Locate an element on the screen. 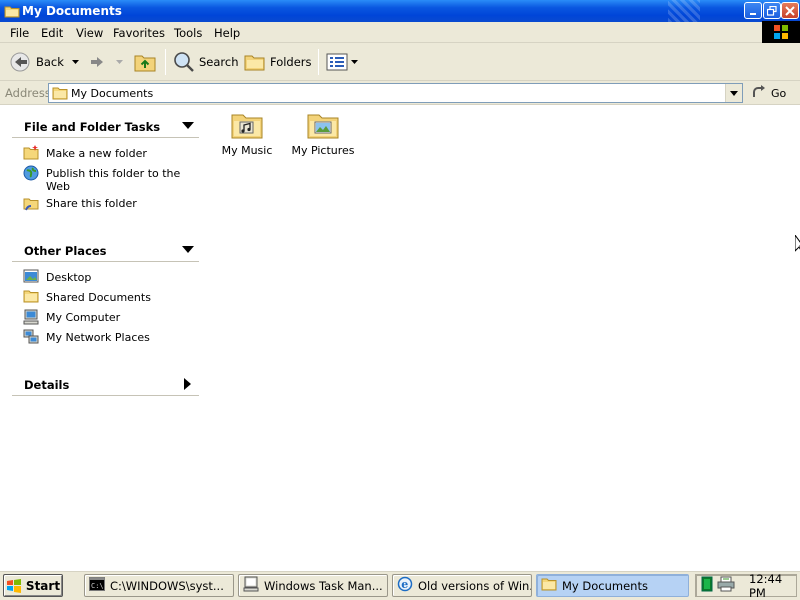  menu-view: View is located at coordinates (89, 33).